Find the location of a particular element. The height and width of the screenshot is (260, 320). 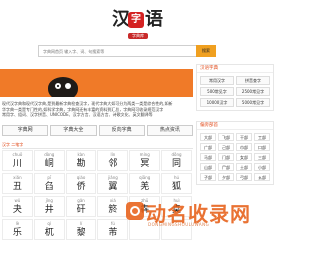

char-glyph: 同 is located at coordinates (177, 164).